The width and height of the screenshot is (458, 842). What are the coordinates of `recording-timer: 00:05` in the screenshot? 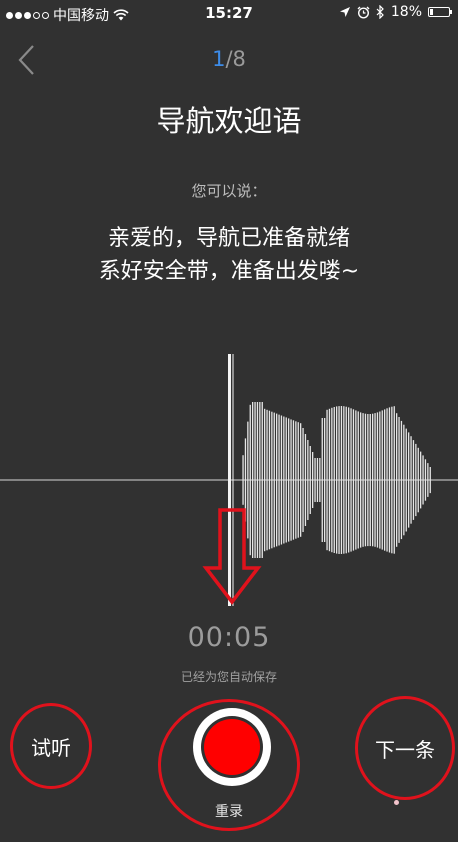 It's located at (229, 637).